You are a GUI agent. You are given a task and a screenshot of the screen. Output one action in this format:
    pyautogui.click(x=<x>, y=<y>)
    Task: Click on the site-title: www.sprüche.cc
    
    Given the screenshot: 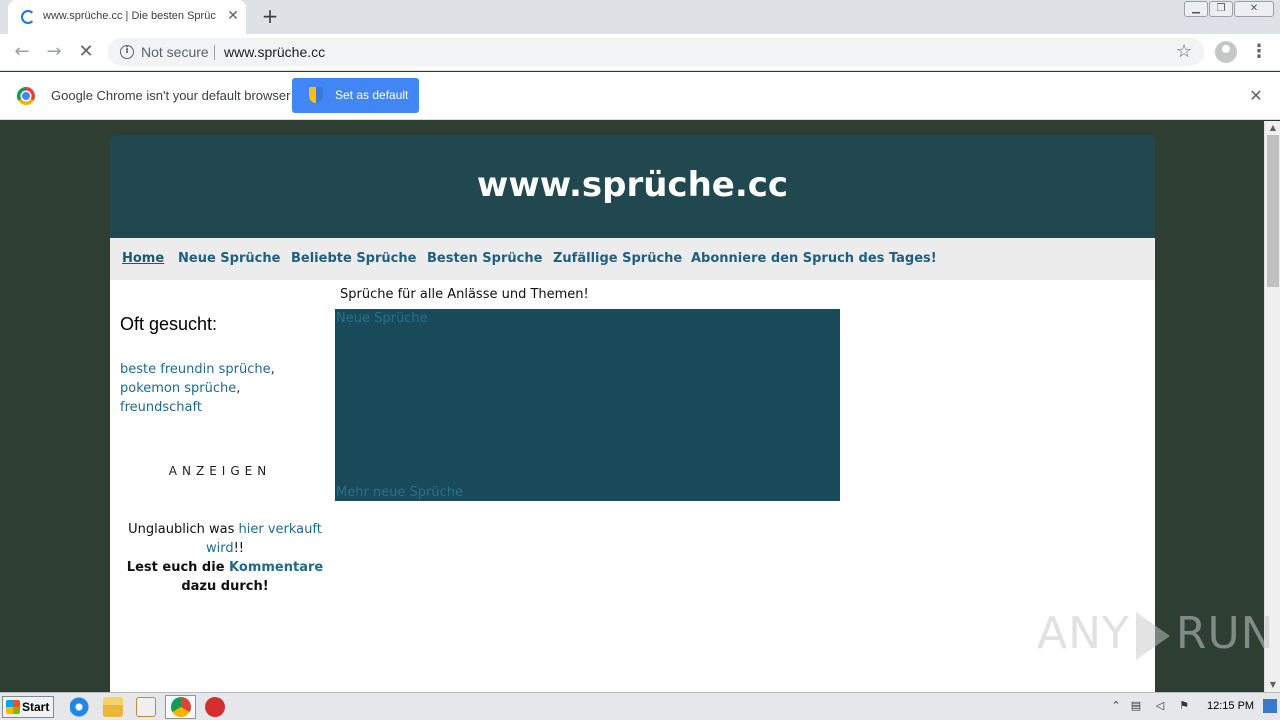 What is the action you would take?
    pyautogui.click(x=632, y=185)
    